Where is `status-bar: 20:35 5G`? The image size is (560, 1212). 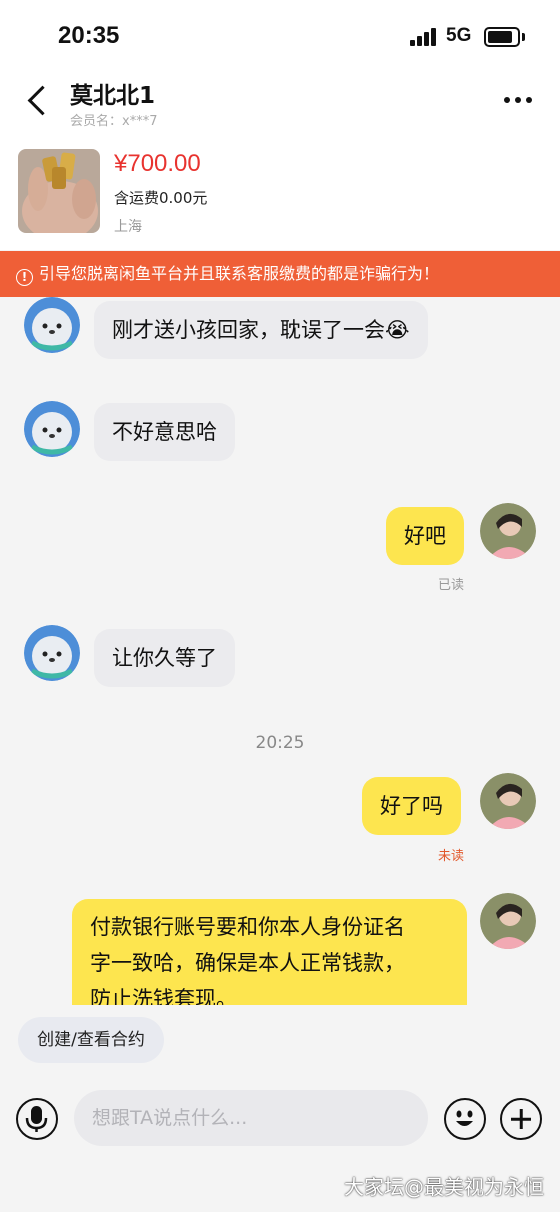 status-bar: 20:35 5G is located at coordinates (280, 35).